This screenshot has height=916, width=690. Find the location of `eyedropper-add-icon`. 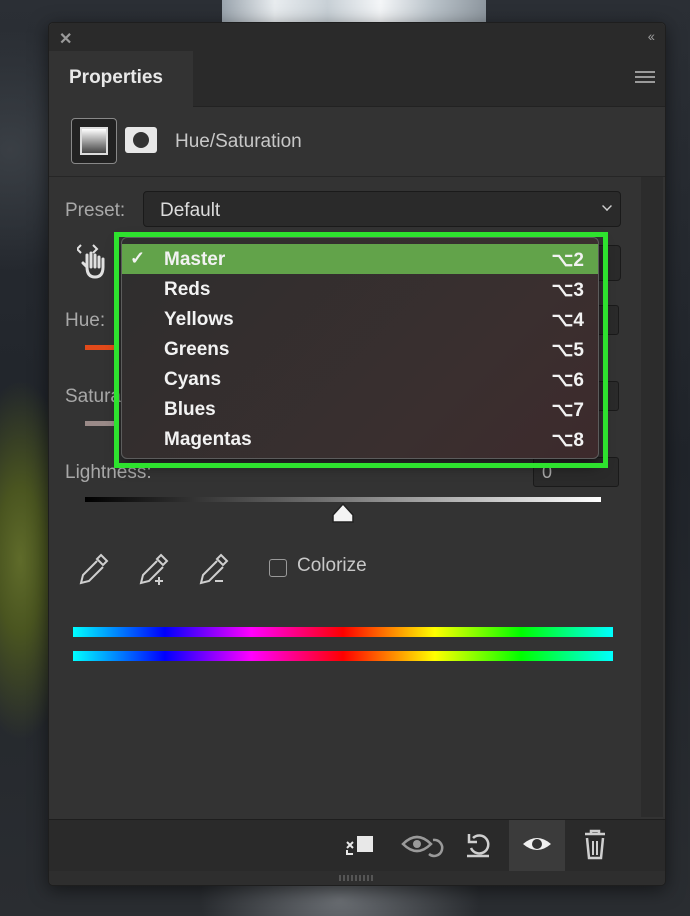

eyedropper-add-icon is located at coordinates (154, 569).